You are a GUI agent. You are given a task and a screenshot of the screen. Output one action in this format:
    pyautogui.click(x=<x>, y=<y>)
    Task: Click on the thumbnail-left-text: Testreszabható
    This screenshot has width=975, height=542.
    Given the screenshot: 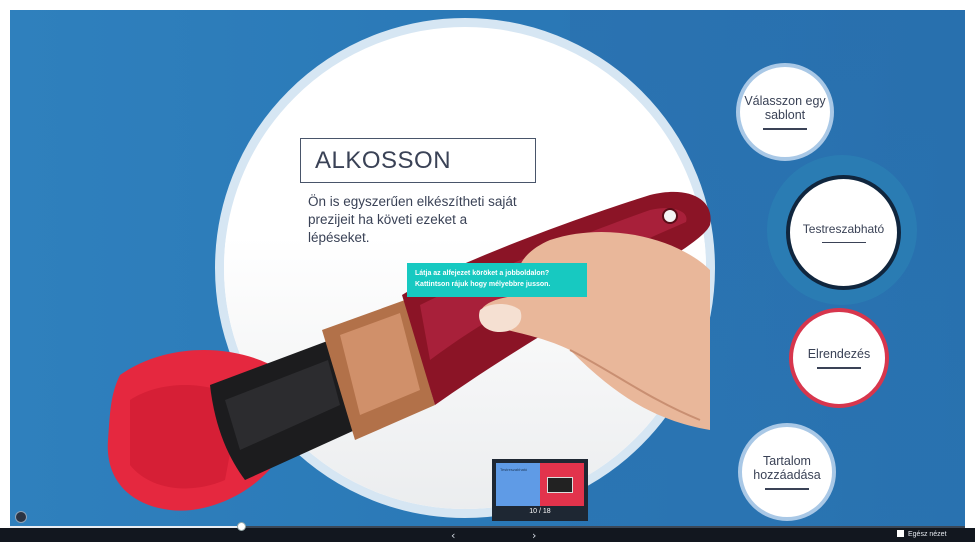 What is the action you would take?
    pyautogui.click(x=514, y=469)
    